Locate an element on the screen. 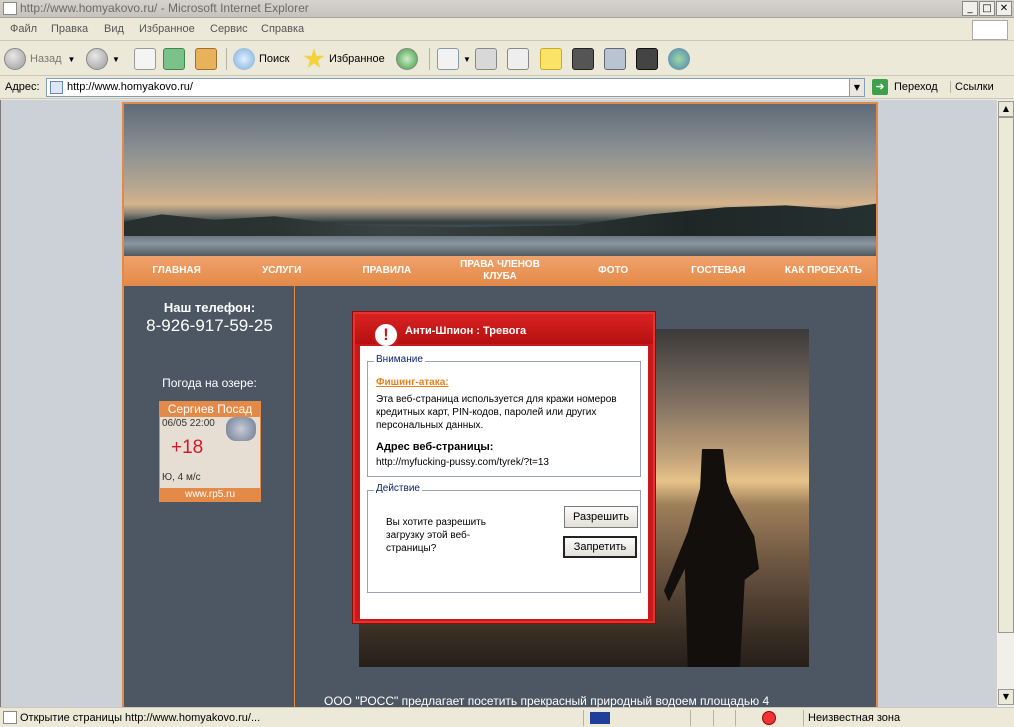 The image size is (1014, 727). weather-label: Погода на озере: is located at coordinates (209, 383).